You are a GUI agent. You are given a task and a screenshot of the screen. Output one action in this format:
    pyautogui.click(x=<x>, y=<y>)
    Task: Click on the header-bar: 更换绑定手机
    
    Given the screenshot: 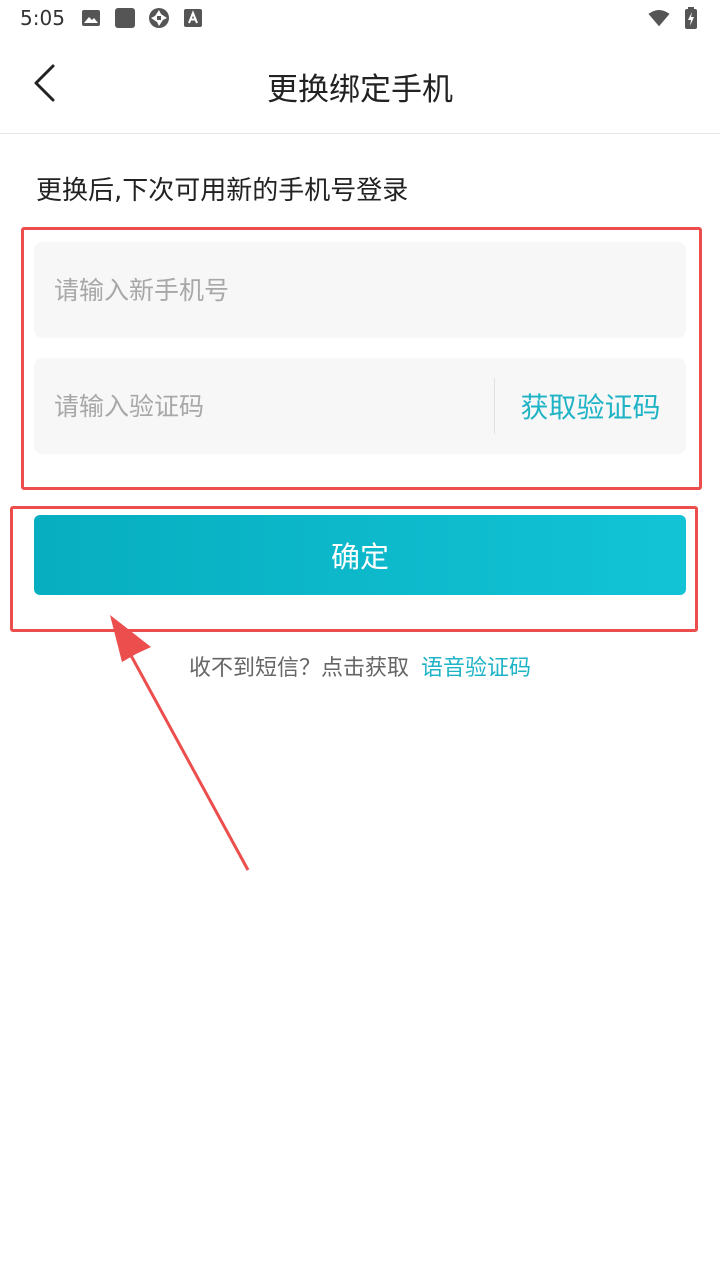 What is the action you would take?
    pyautogui.click(x=360, y=85)
    